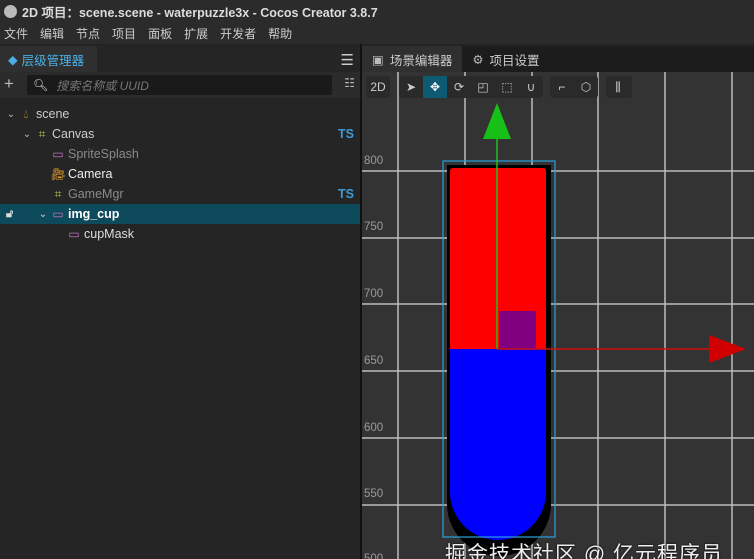 This screenshot has height=559, width=754. Describe the element at coordinates (374, 428) in the screenshot. I see `ruler-label: 600` at that location.